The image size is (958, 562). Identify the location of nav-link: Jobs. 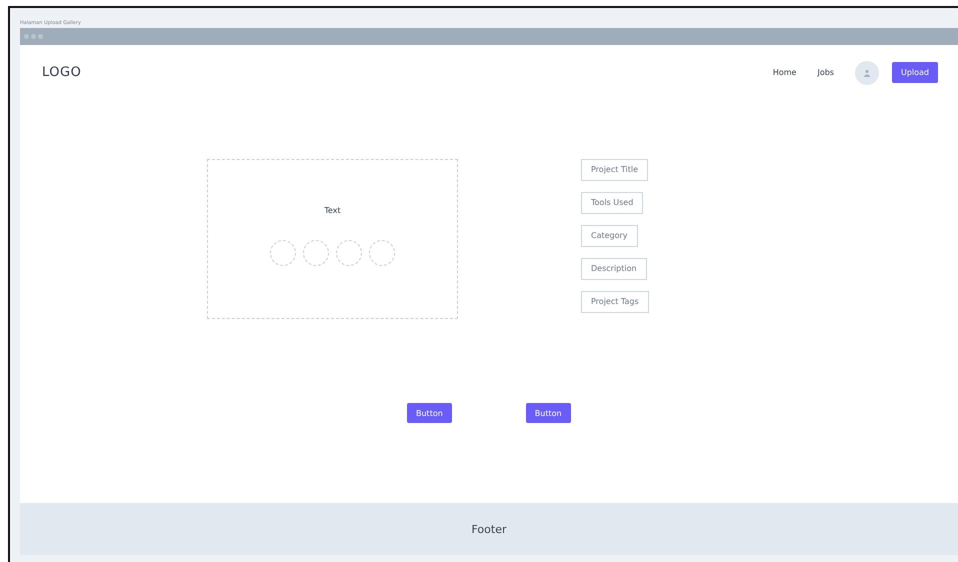
(825, 72).